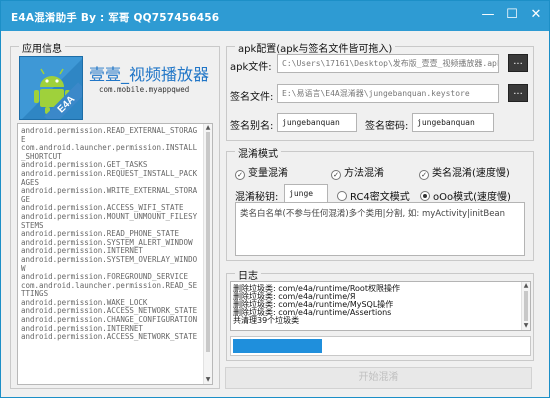  I want to click on package-name: com.mobile.myappqwed, so click(144, 89).